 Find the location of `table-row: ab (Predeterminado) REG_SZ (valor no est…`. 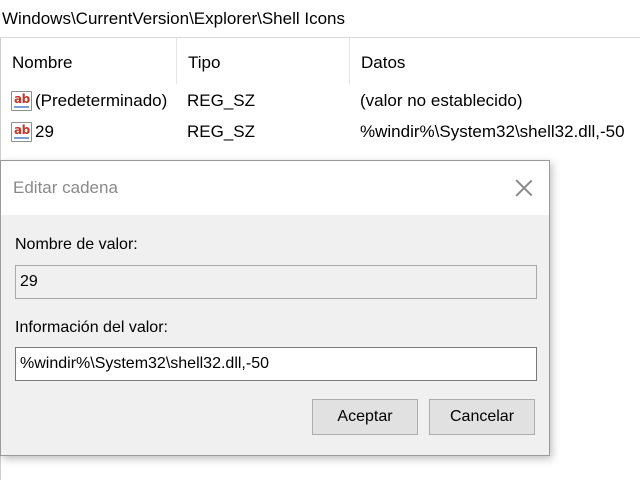

table-row: ab (Predeterminado) REG_SZ (valor no est… is located at coordinates (320, 101).